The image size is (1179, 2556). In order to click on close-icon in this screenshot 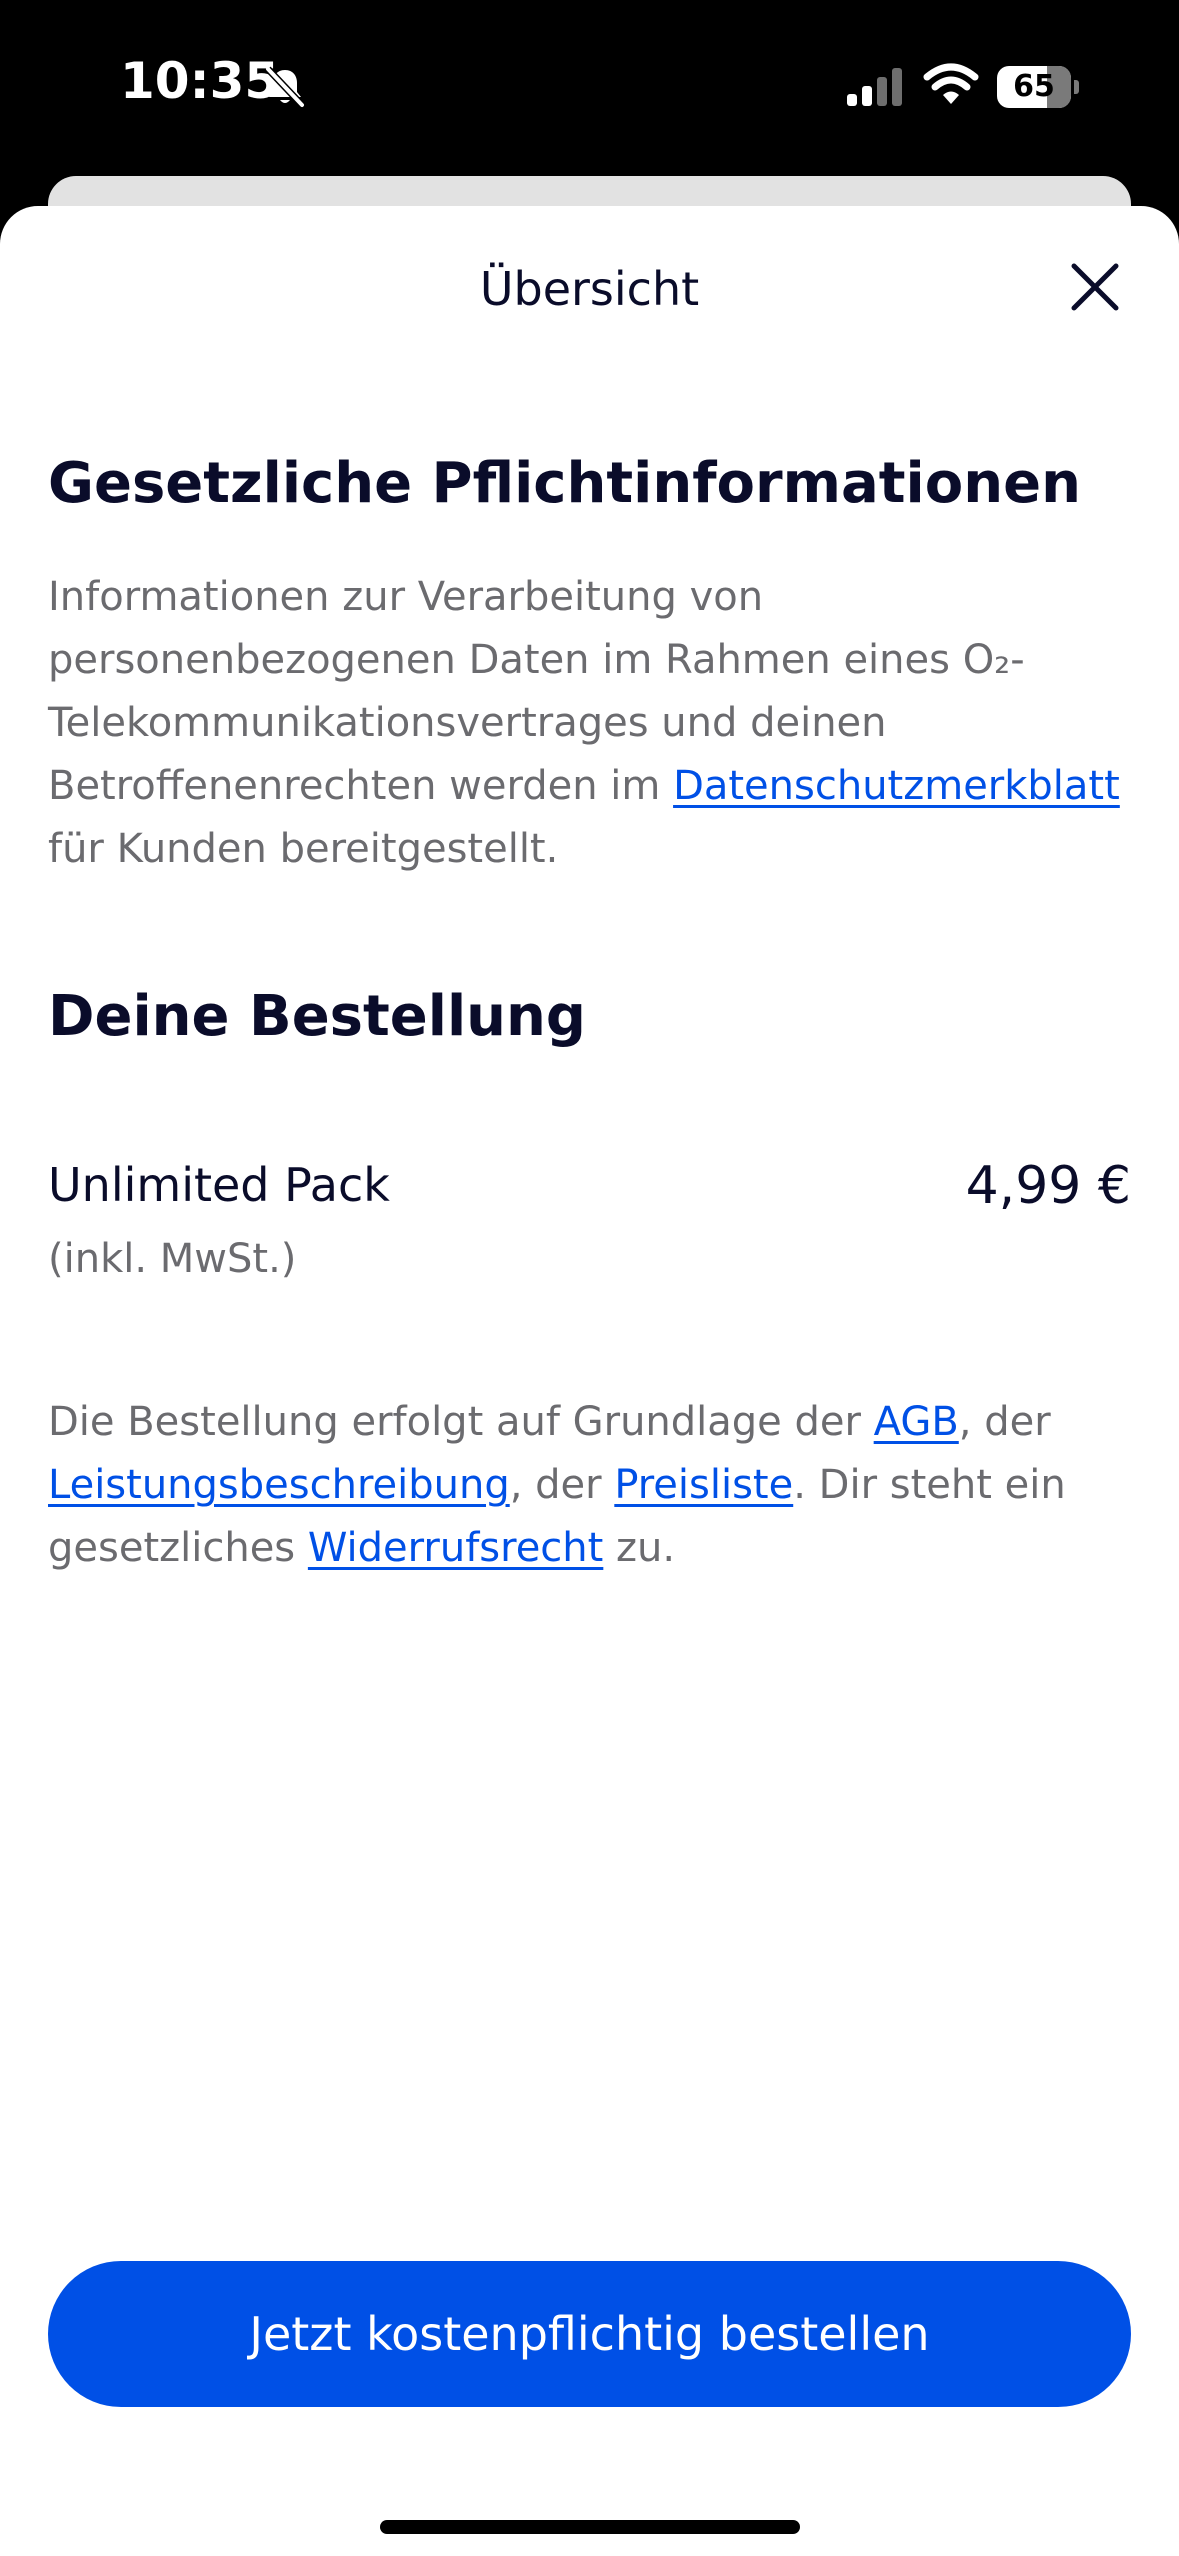, I will do `click(1095, 287)`.